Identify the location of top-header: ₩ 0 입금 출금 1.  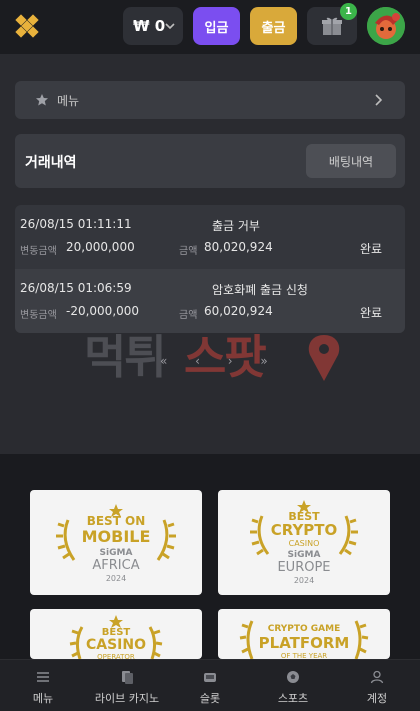
(210, 27).